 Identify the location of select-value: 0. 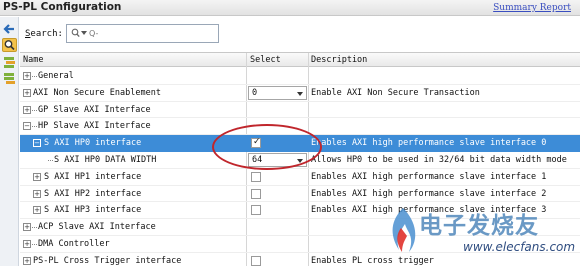
(255, 92).